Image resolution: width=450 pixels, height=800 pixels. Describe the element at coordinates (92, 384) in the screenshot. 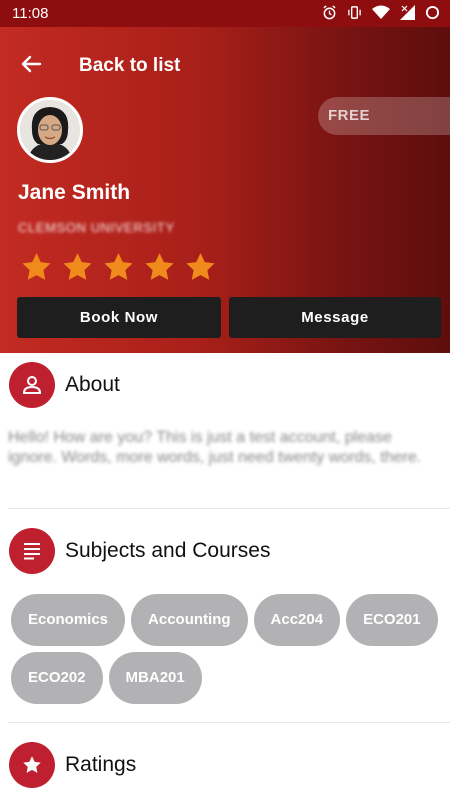

I see `about-title: About` at that location.